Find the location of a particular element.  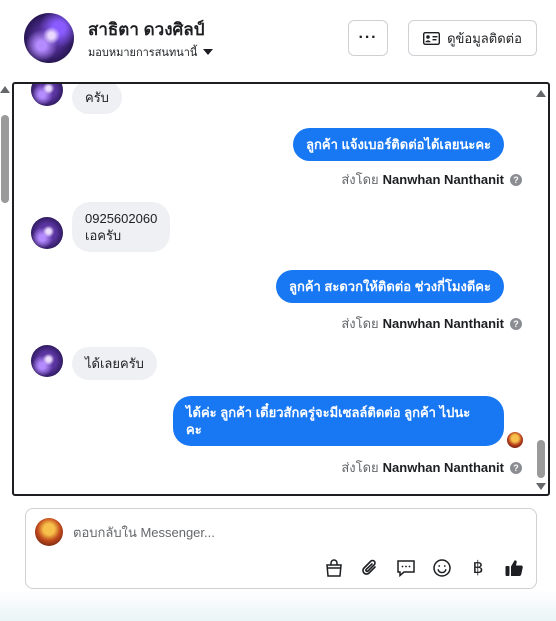

view-contact-info-button: ดูข้อมูลติดต่อ is located at coordinates (472, 38).